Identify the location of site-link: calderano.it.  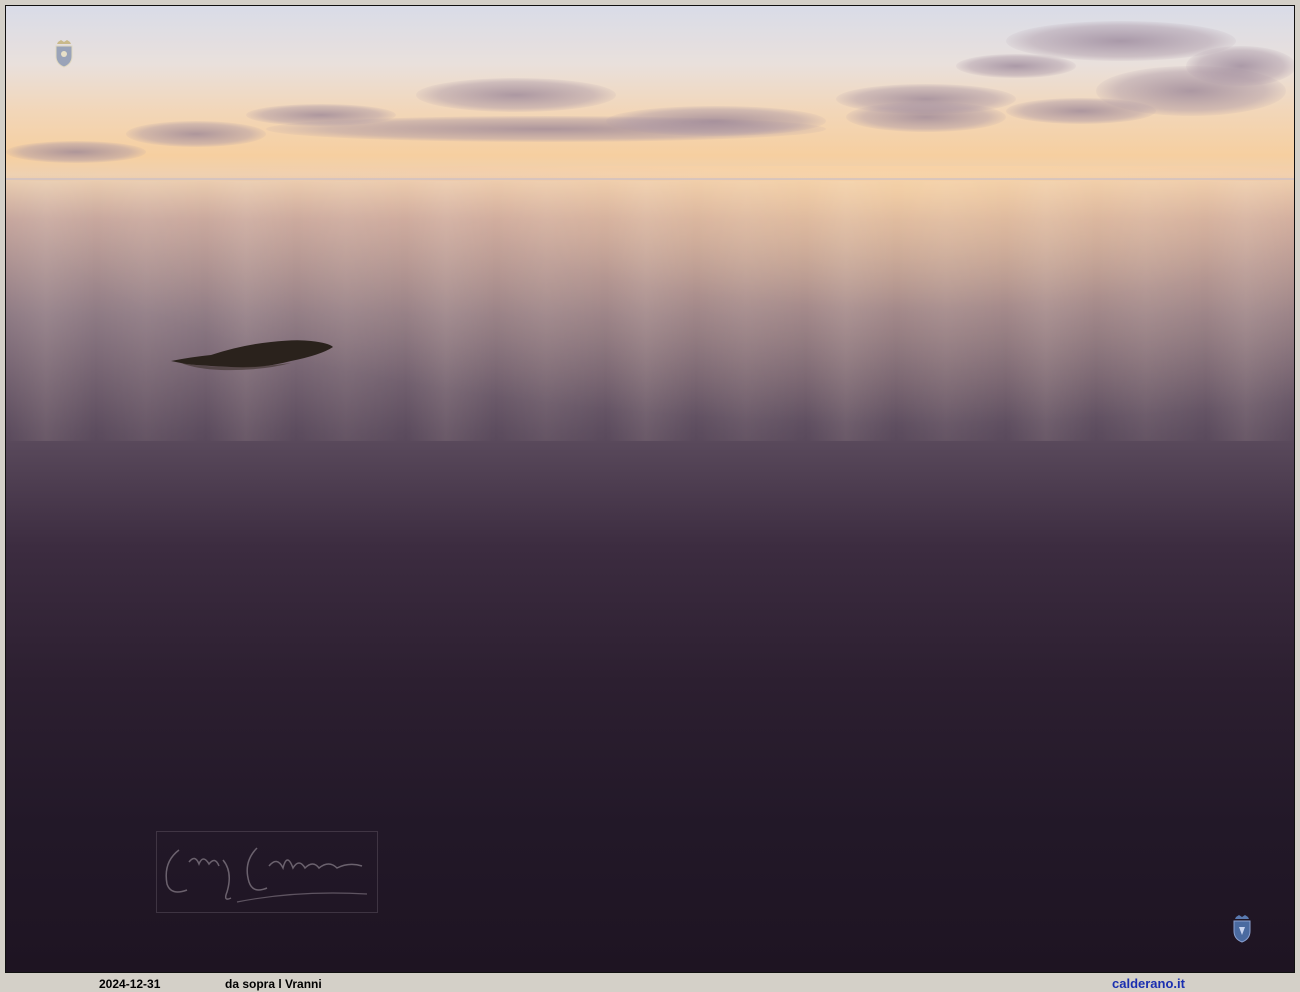
(1148, 983).